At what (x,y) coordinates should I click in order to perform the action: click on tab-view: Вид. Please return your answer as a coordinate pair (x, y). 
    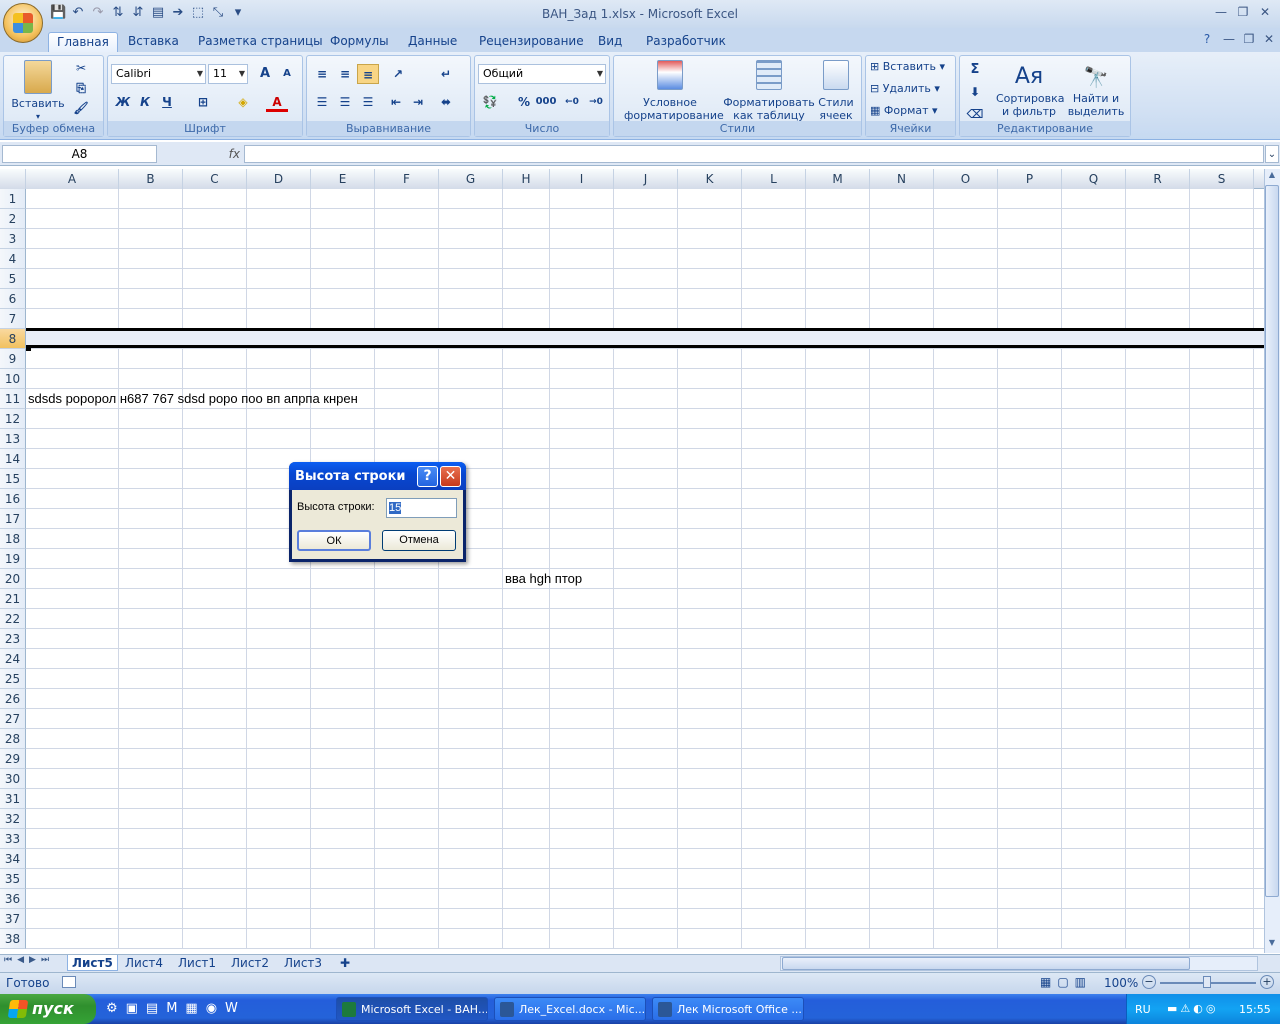
    Looking at the image, I should click on (610, 42).